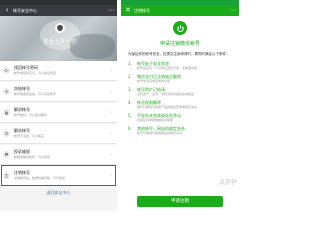 The image size is (320, 240). Describe the element at coordinates (6, 133) in the screenshot. I see `unfreeze-icon` at that location.